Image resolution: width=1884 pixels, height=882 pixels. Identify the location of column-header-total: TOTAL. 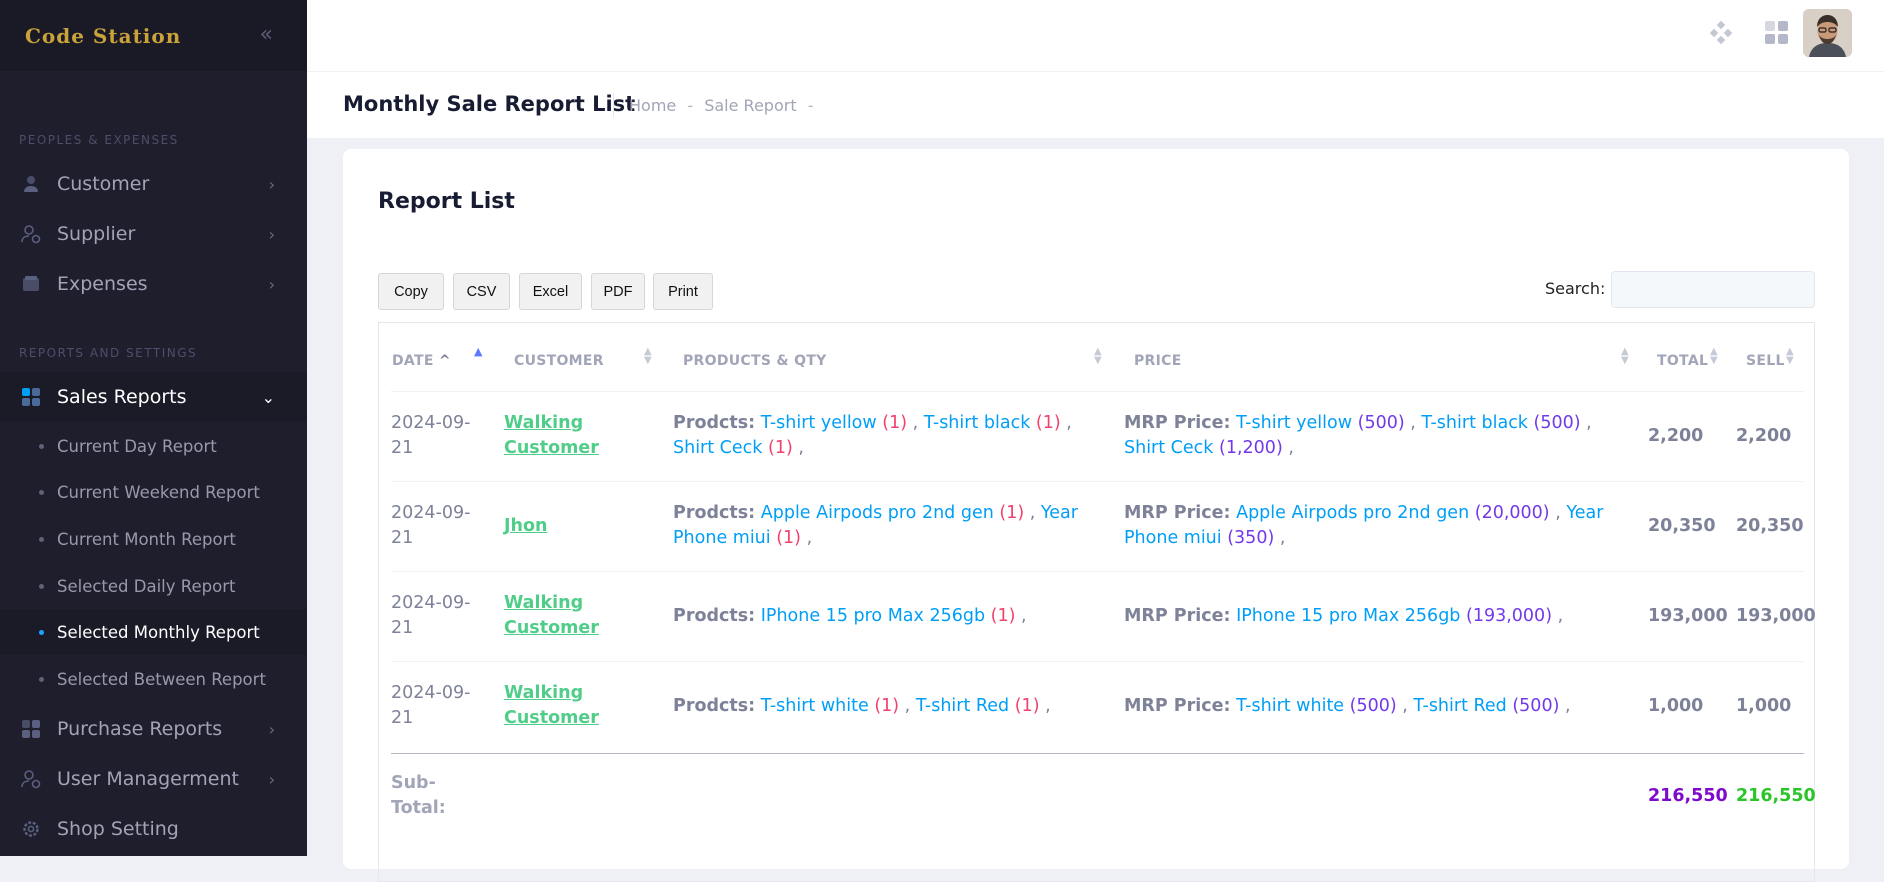
(1682, 361).